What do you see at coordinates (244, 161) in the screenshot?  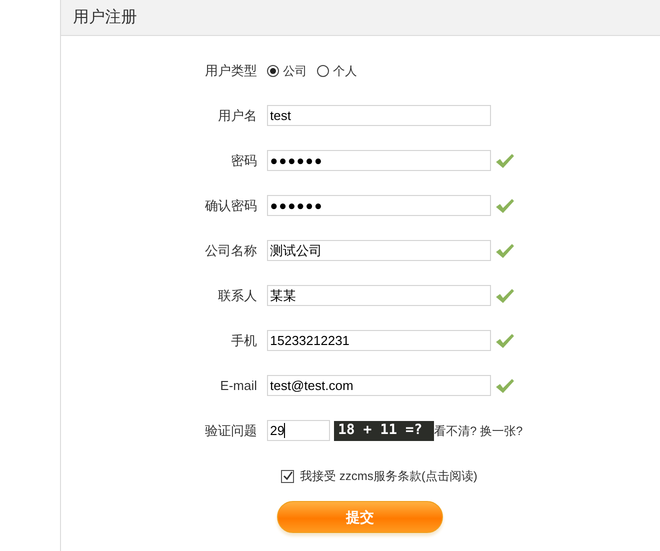 I see `field-label: 密码` at bounding box center [244, 161].